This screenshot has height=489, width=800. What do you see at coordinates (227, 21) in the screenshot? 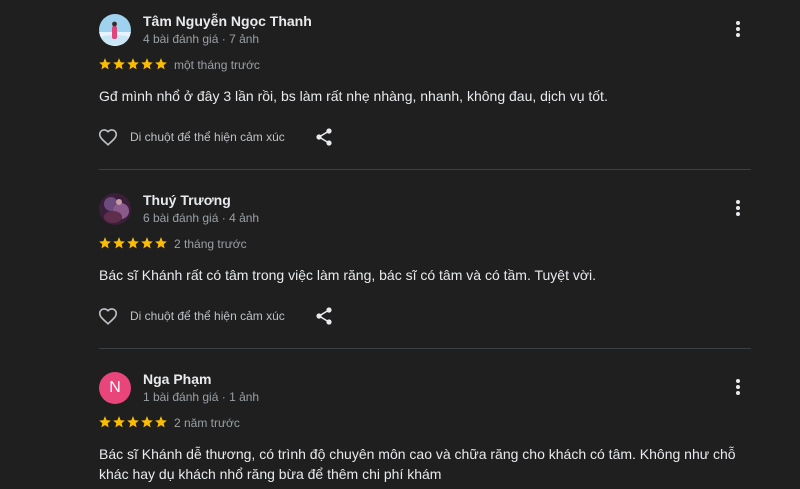
I see `reviewer-name: Tâm Nguyễn Ngọc Thanh` at bounding box center [227, 21].